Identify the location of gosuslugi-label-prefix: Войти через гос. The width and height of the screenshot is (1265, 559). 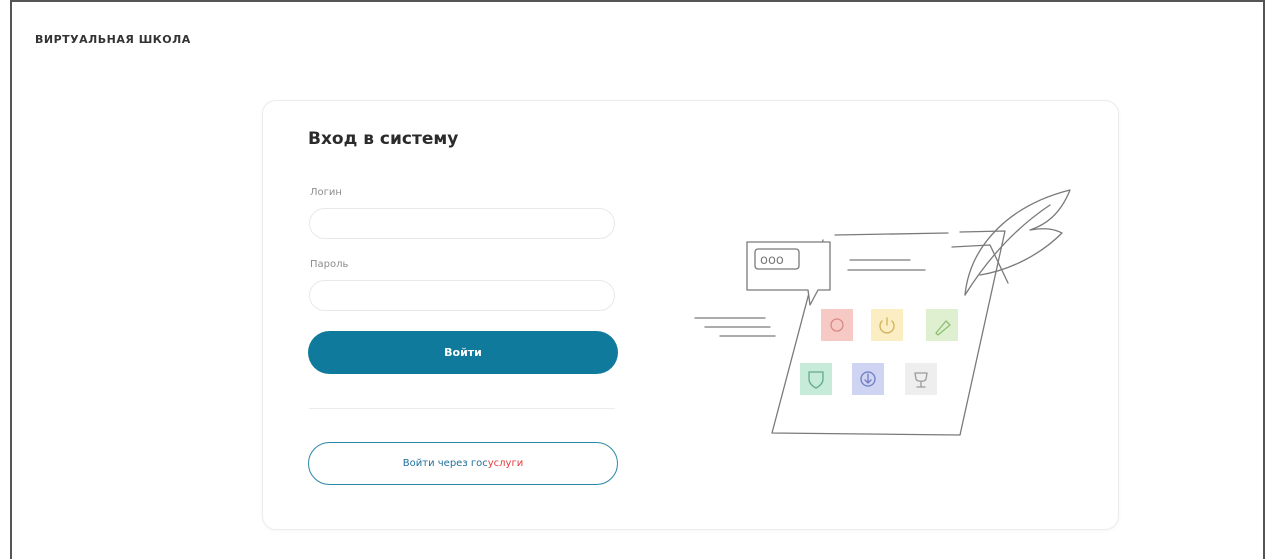
(445, 463).